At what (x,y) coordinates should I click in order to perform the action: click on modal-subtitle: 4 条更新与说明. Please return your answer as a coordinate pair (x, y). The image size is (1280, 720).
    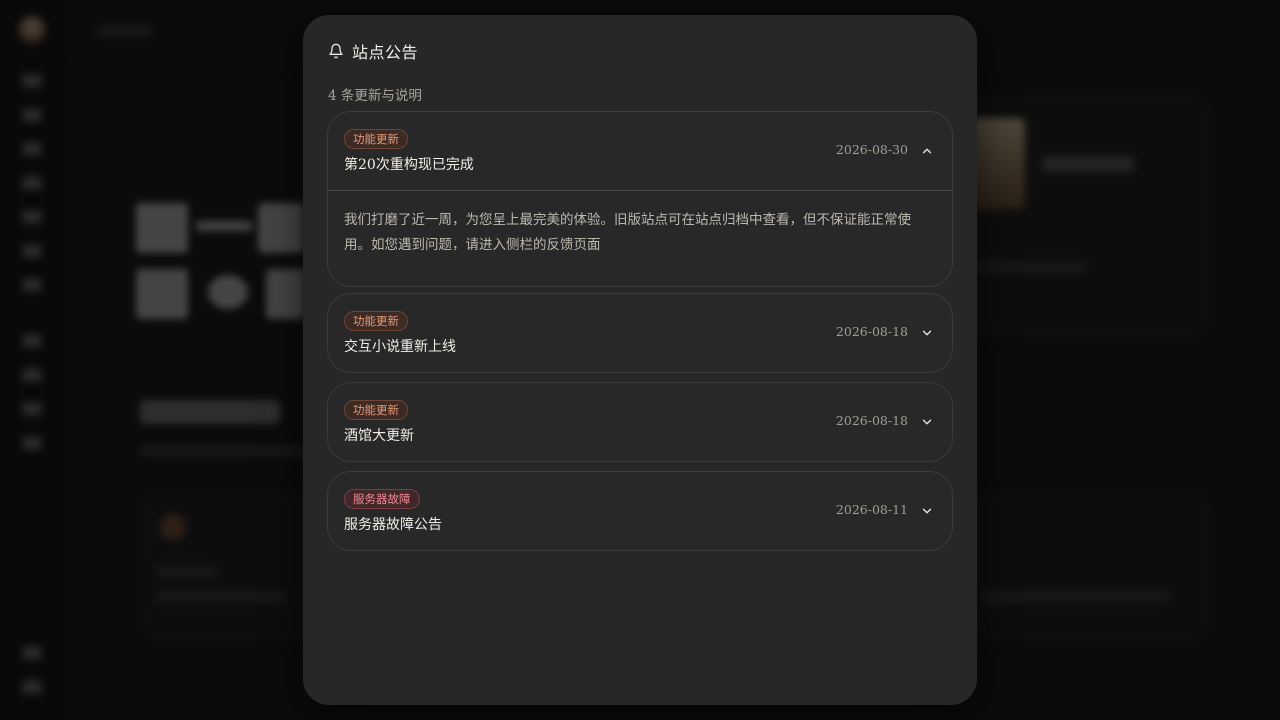
    Looking at the image, I should click on (375, 96).